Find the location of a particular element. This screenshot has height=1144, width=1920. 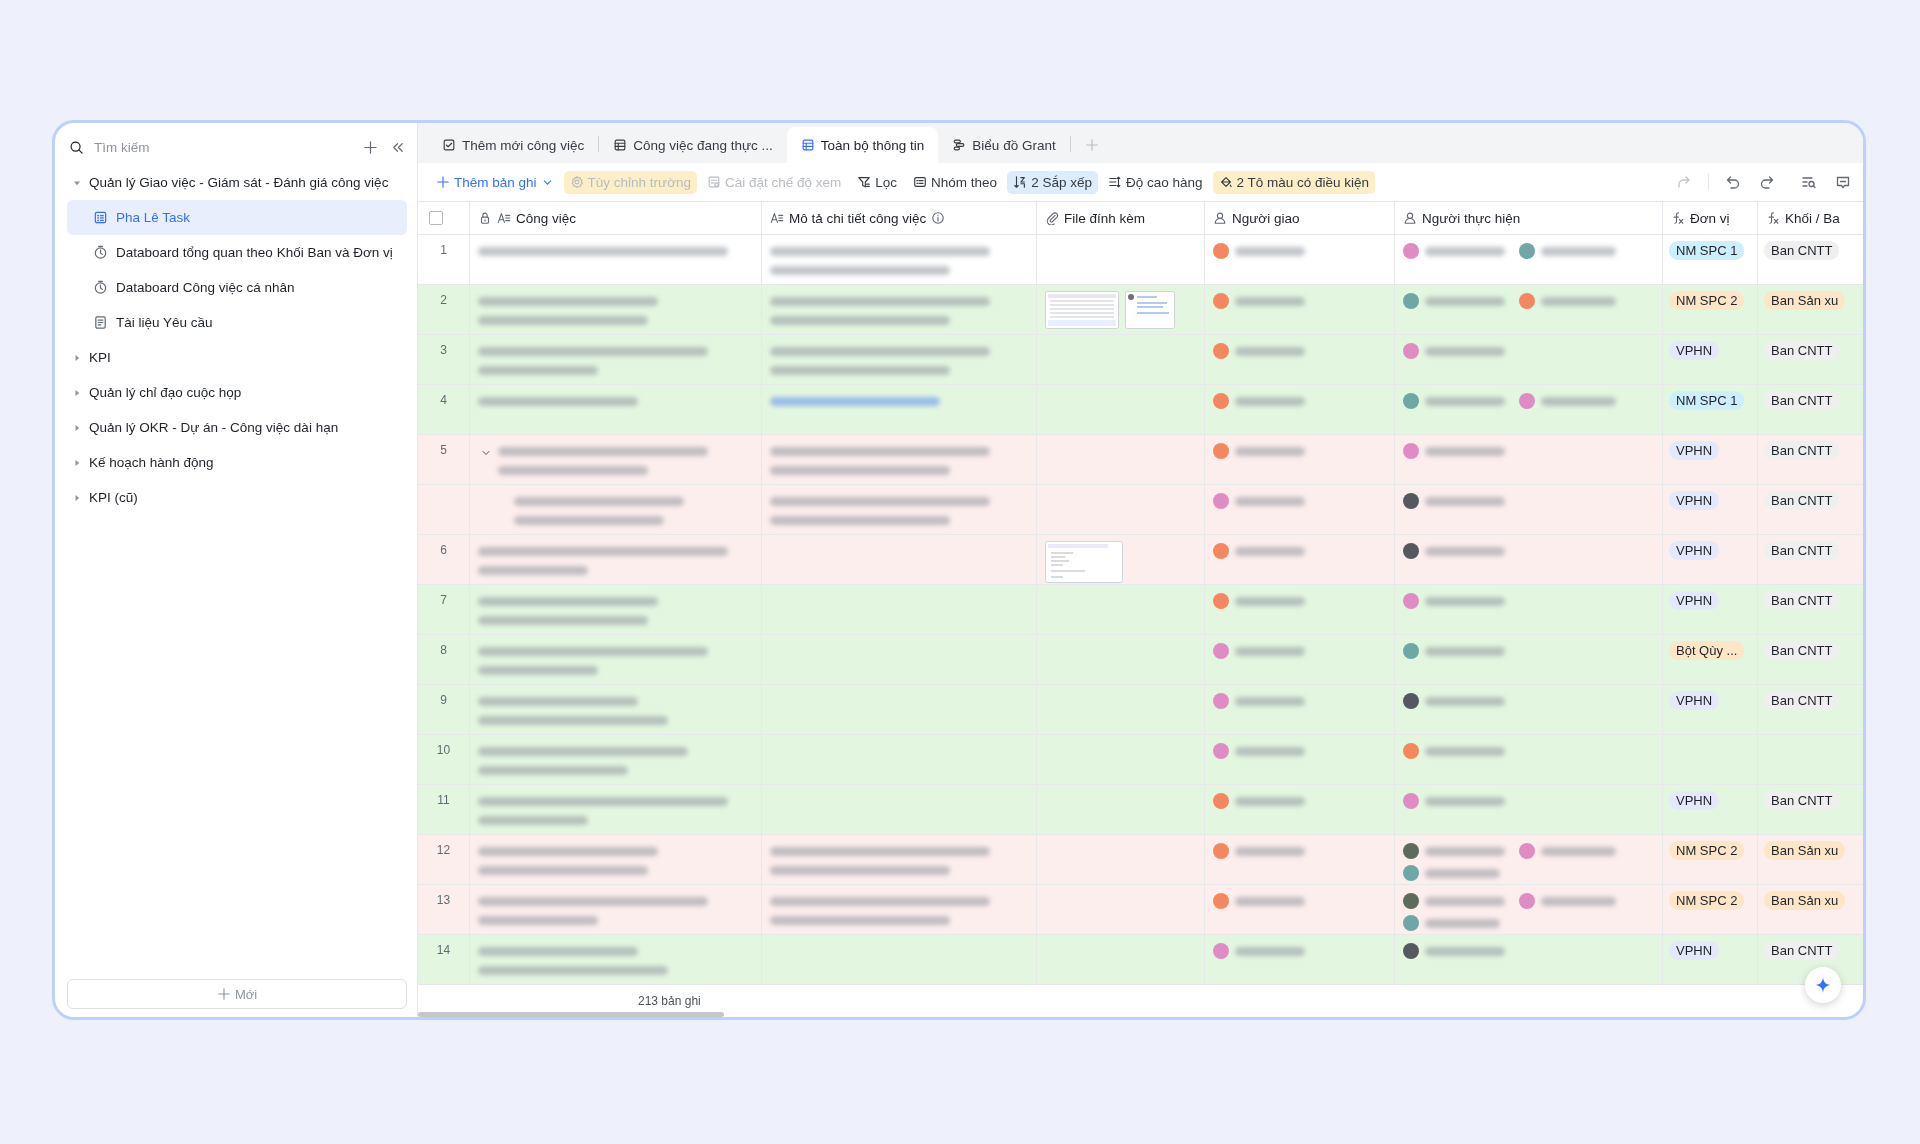

table-row: 10 is located at coordinates (1140, 760).